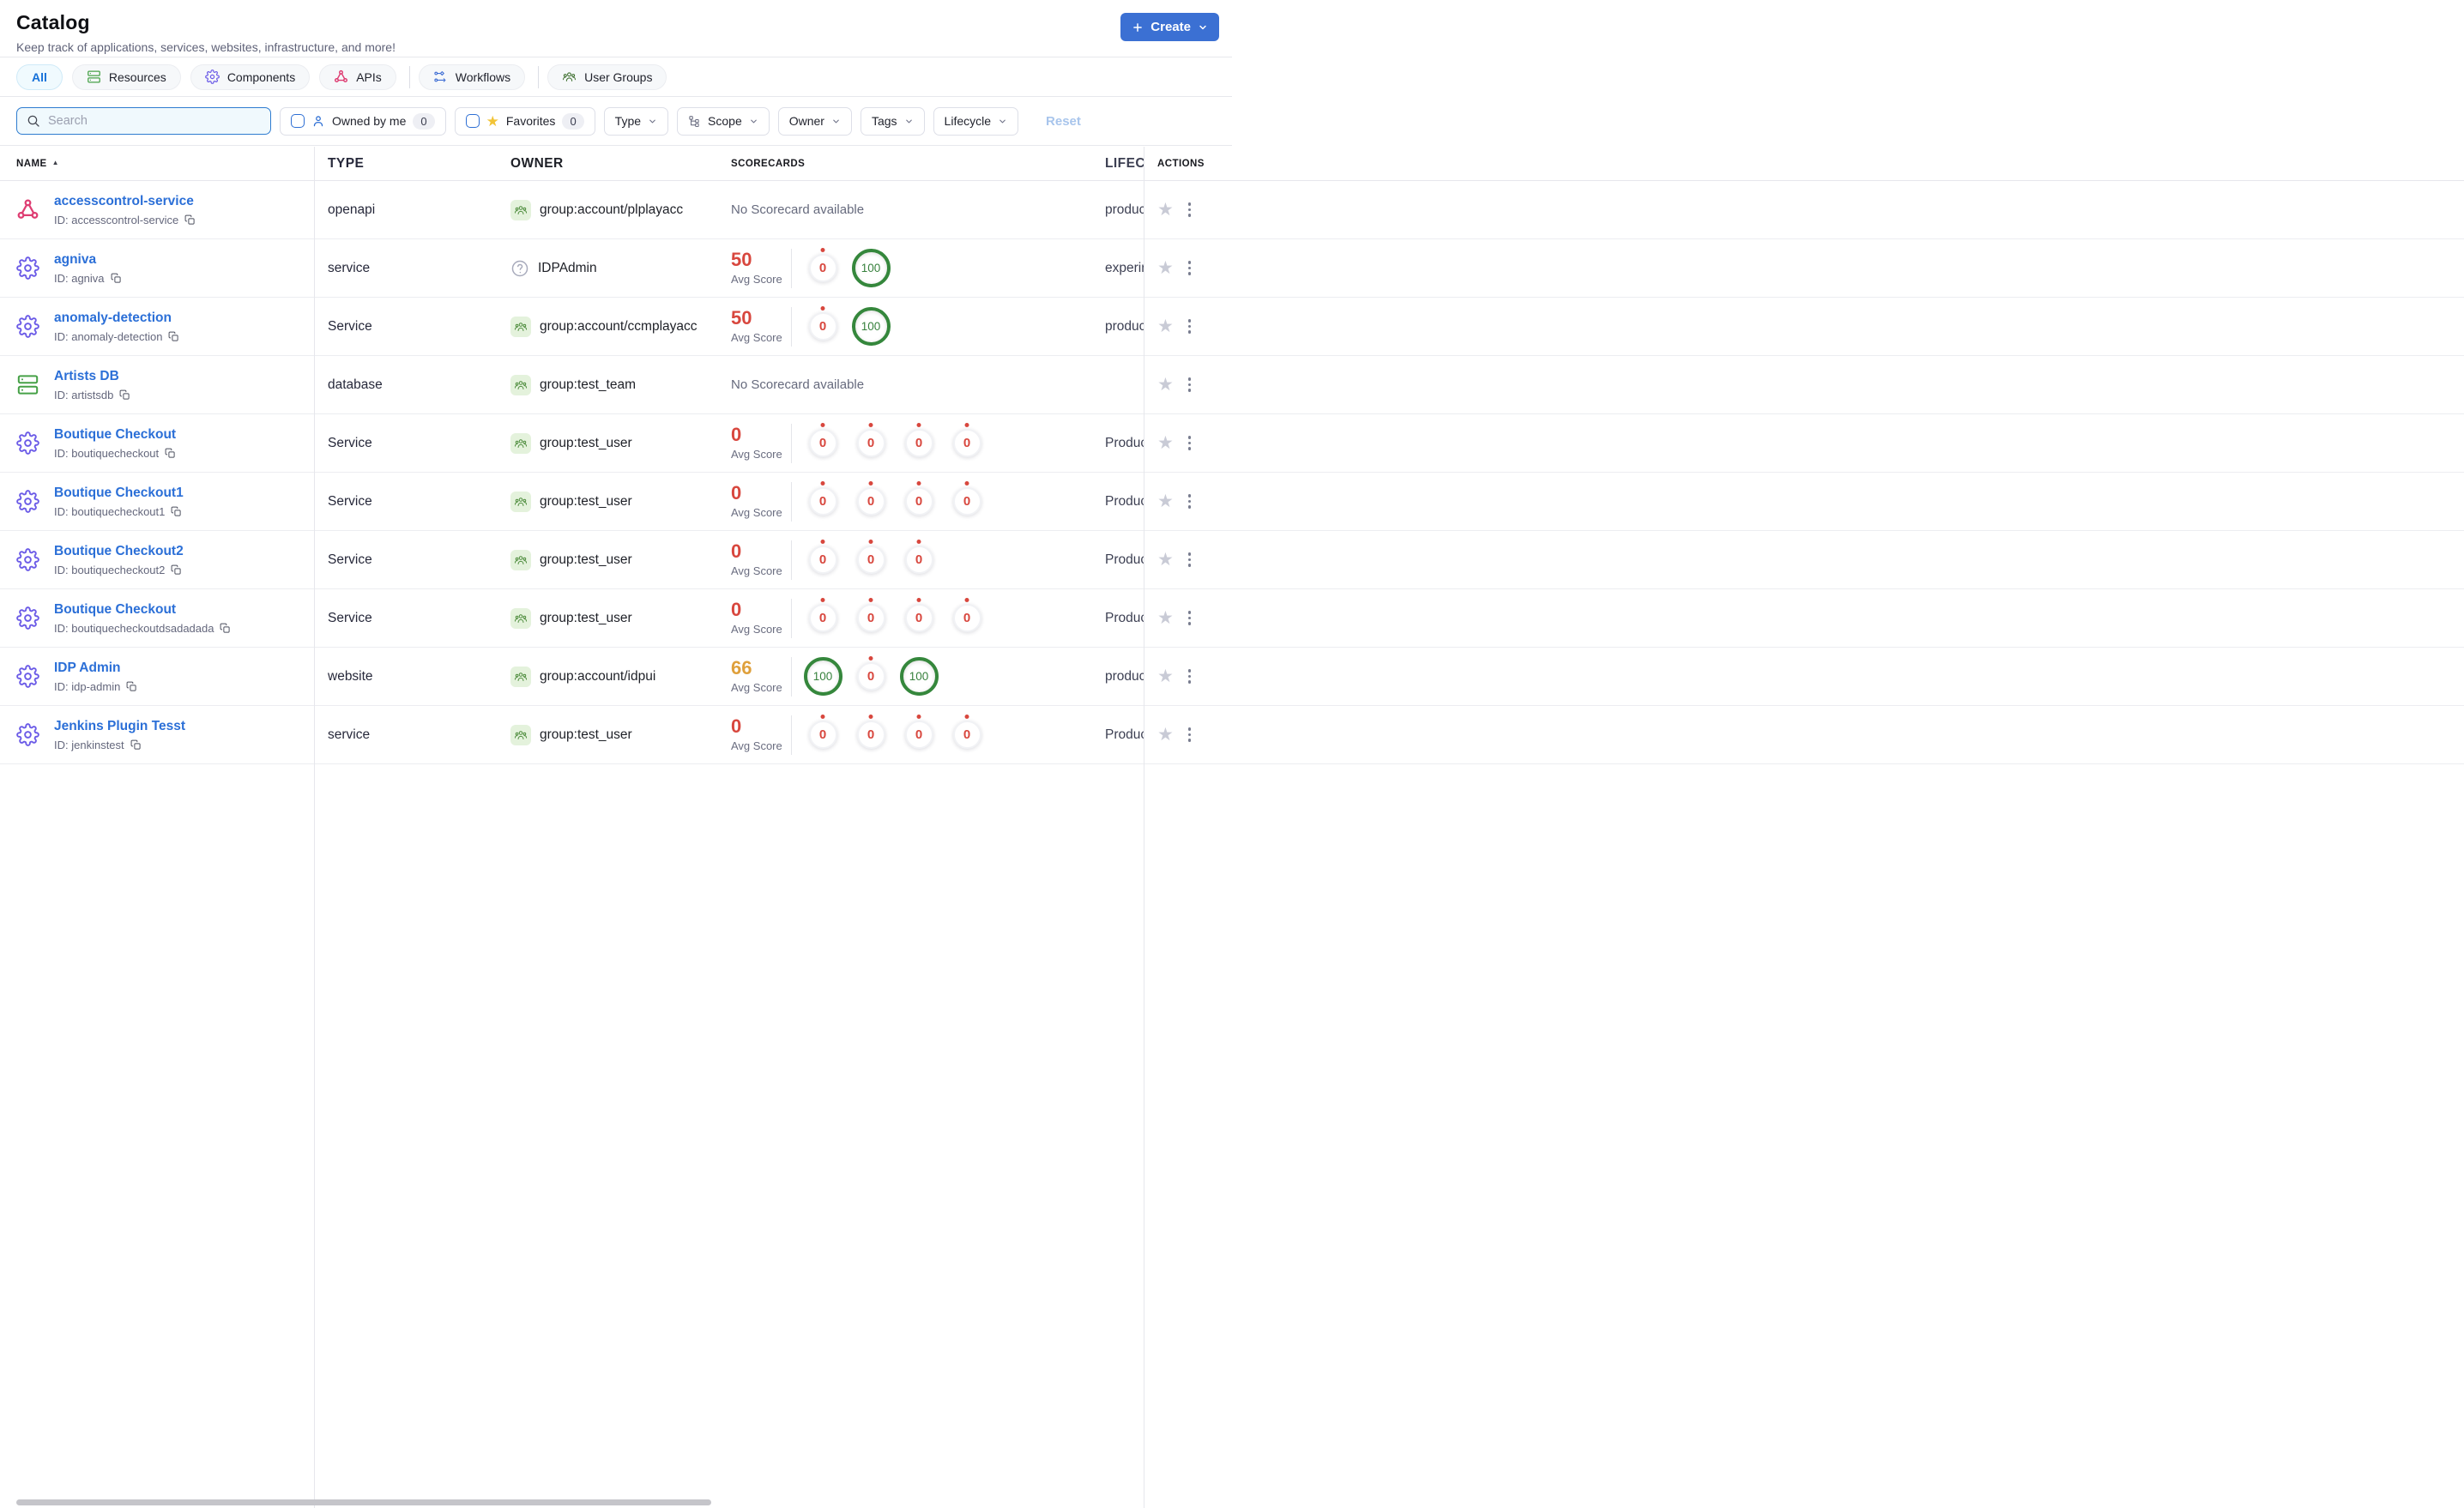 The image size is (2464, 1508). Describe the element at coordinates (39, 76) in the screenshot. I see `tab-all: All` at that location.